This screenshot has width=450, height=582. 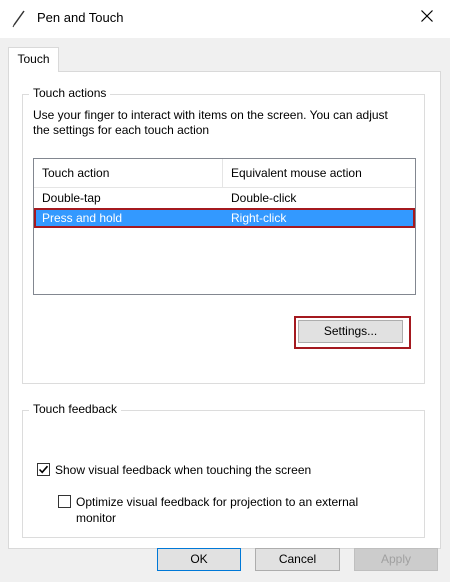 I want to click on list-header: Touch action Equivalent mouse action, so click(x=224, y=173).